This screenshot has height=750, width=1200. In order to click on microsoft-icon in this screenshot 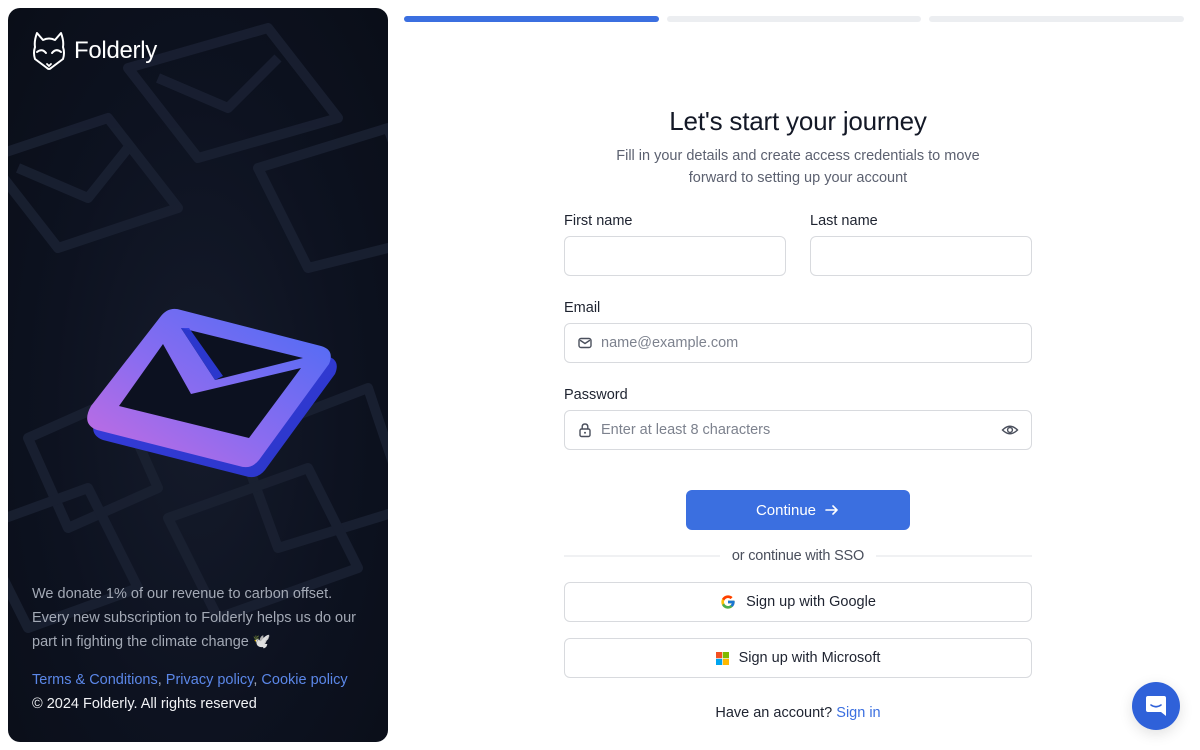, I will do `click(722, 658)`.